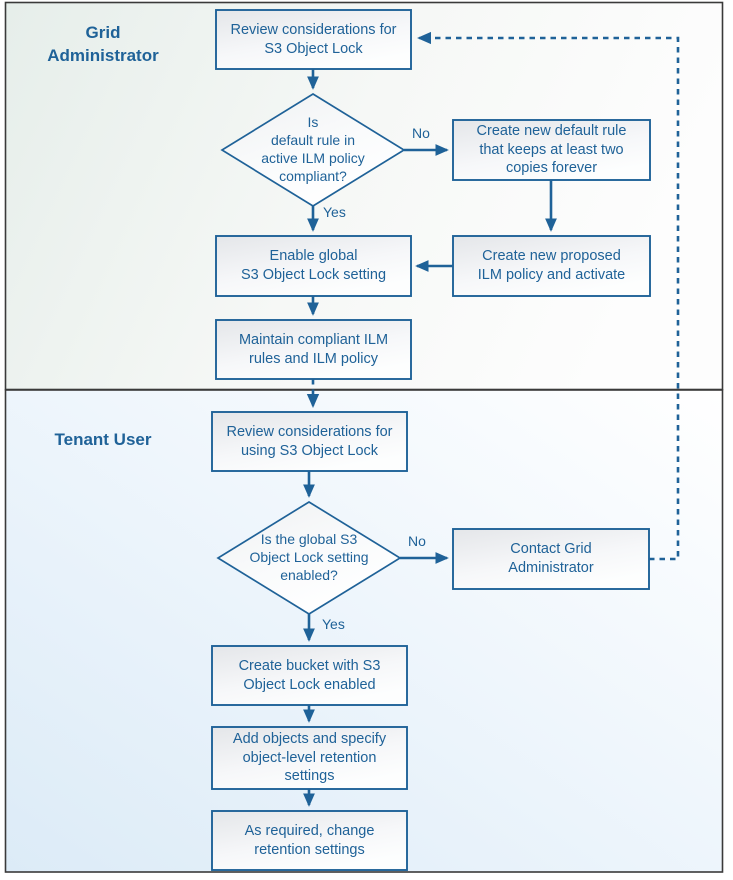  Describe the element at coordinates (551, 266) in the screenshot. I see `node-create-new-proposed-ilm-policy` at that location.